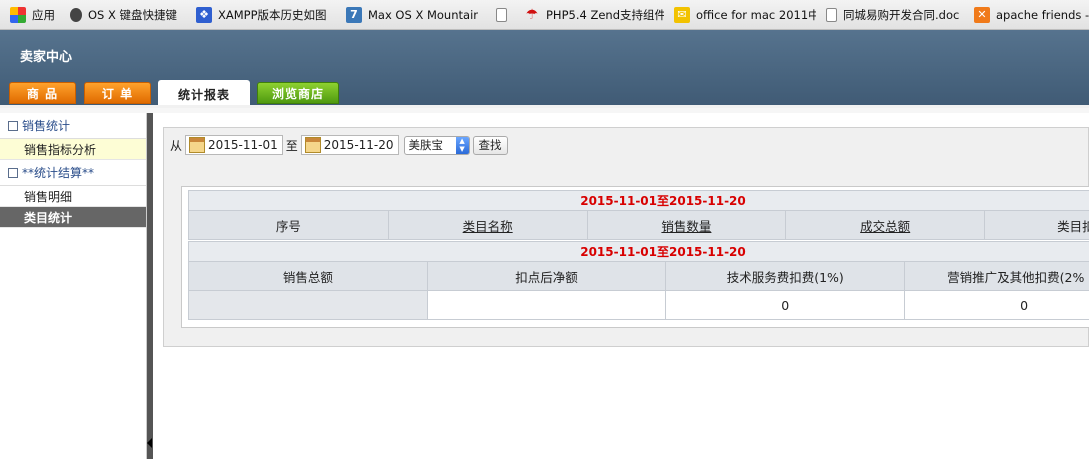  What do you see at coordinates (73, 173) in the screenshot?
I see `sidebar-group-settlement: **统计结算**` at bounding box center [73, 173].